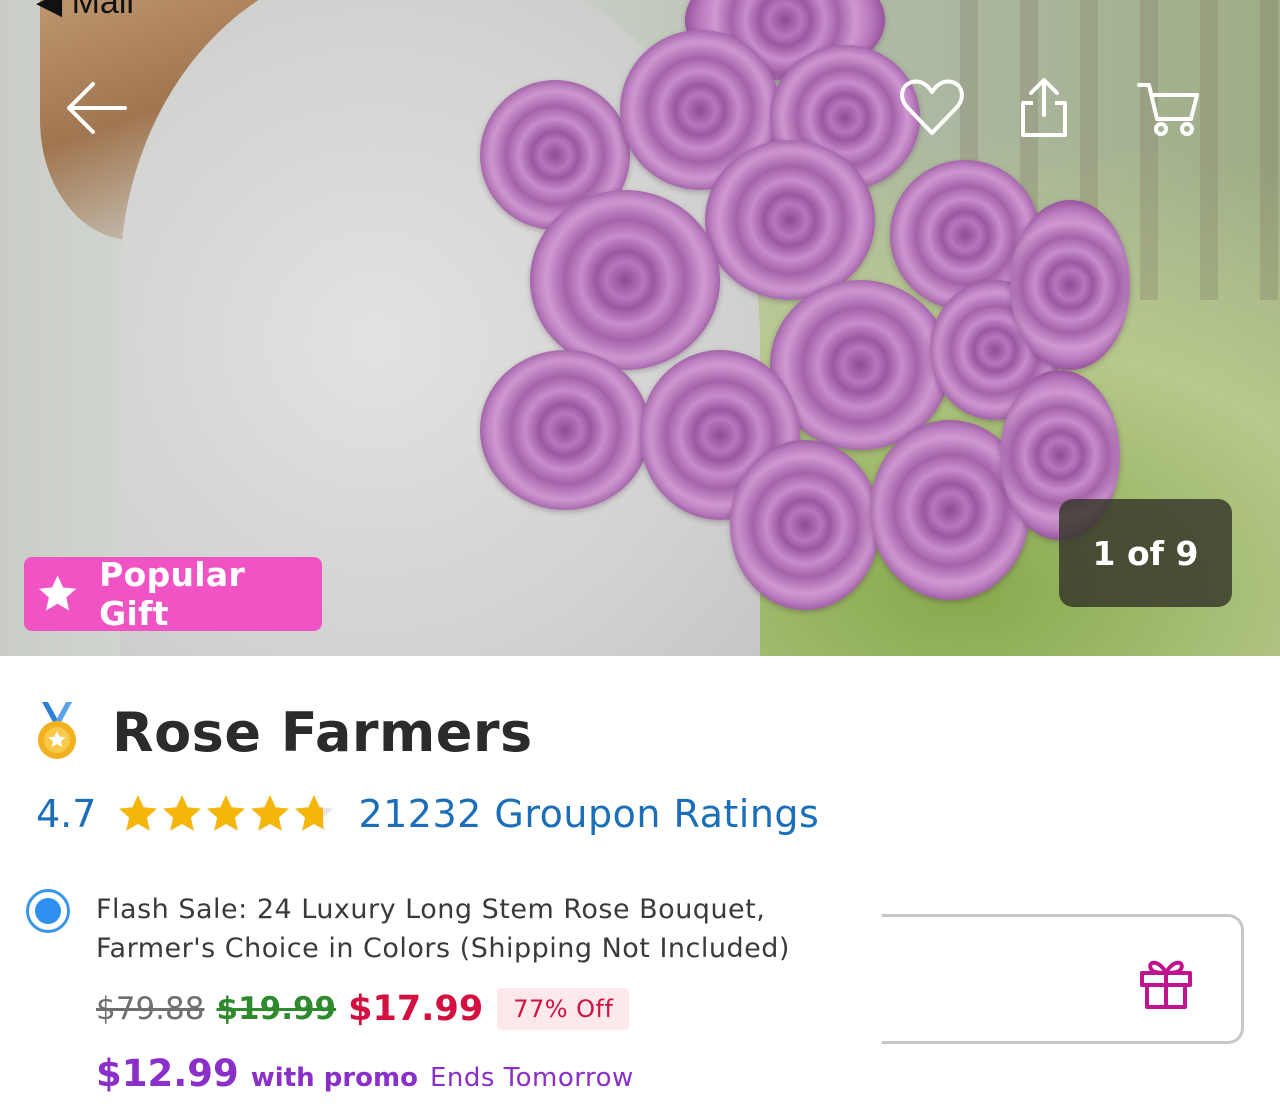 The width and height of the screenshot is (1280, 1104). Describe the element at coordinates (322, 732) in the screenshot. I see `merchant-name: Rose Farmers` at that location.